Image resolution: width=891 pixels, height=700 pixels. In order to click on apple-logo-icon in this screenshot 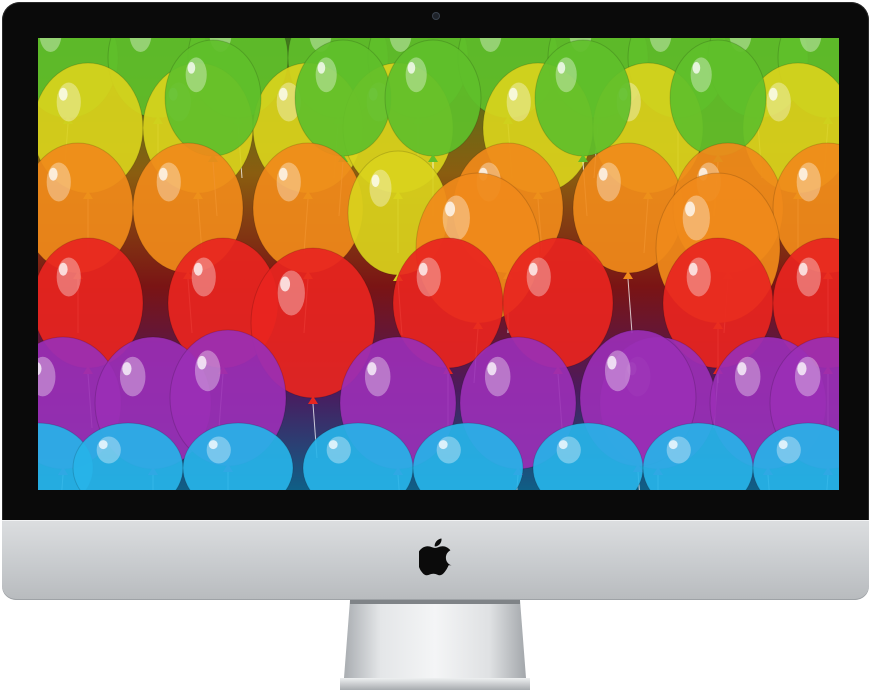, I will do `click(435, 557)`.